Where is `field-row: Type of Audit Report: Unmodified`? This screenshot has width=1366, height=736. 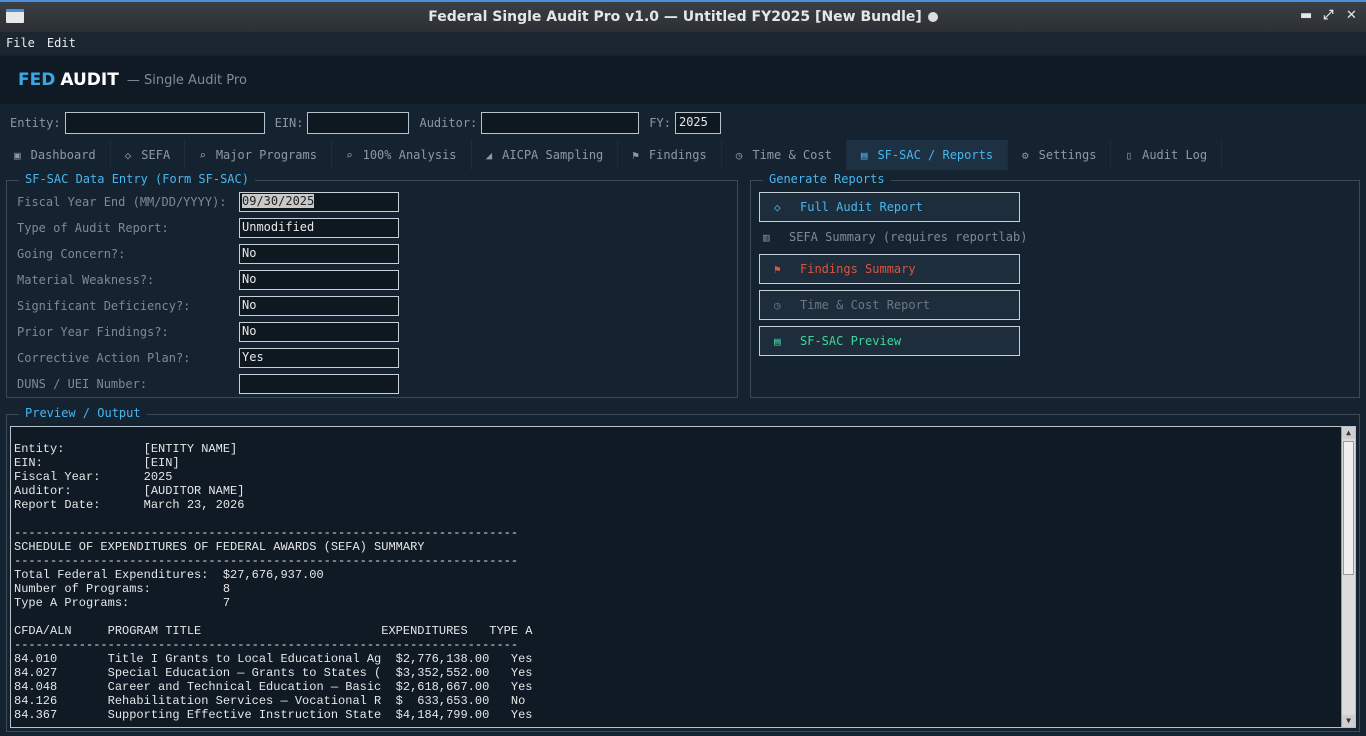
field-row: Type of Audit Report: Unmodified is located at coordinates (208, 228).